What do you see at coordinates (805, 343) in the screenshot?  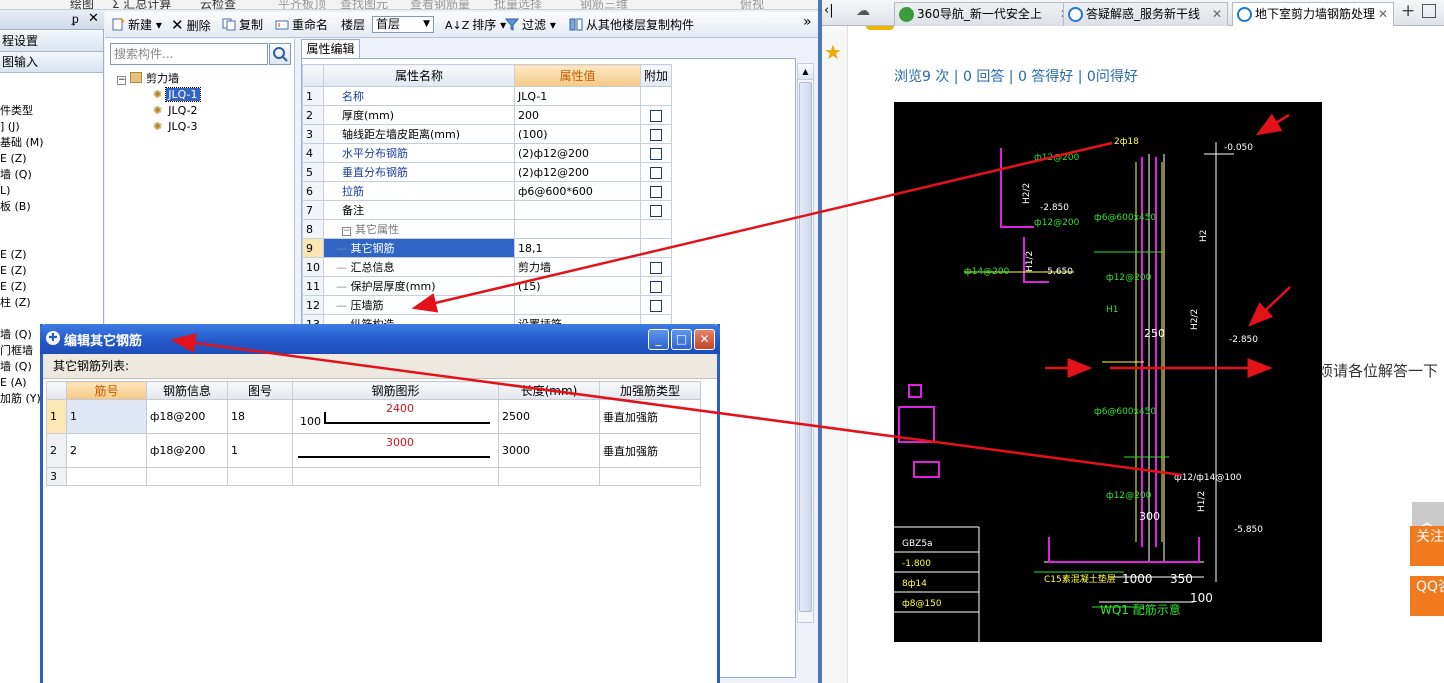 I see `property-scrollbar: ▲` at bounding box center [805, 343].